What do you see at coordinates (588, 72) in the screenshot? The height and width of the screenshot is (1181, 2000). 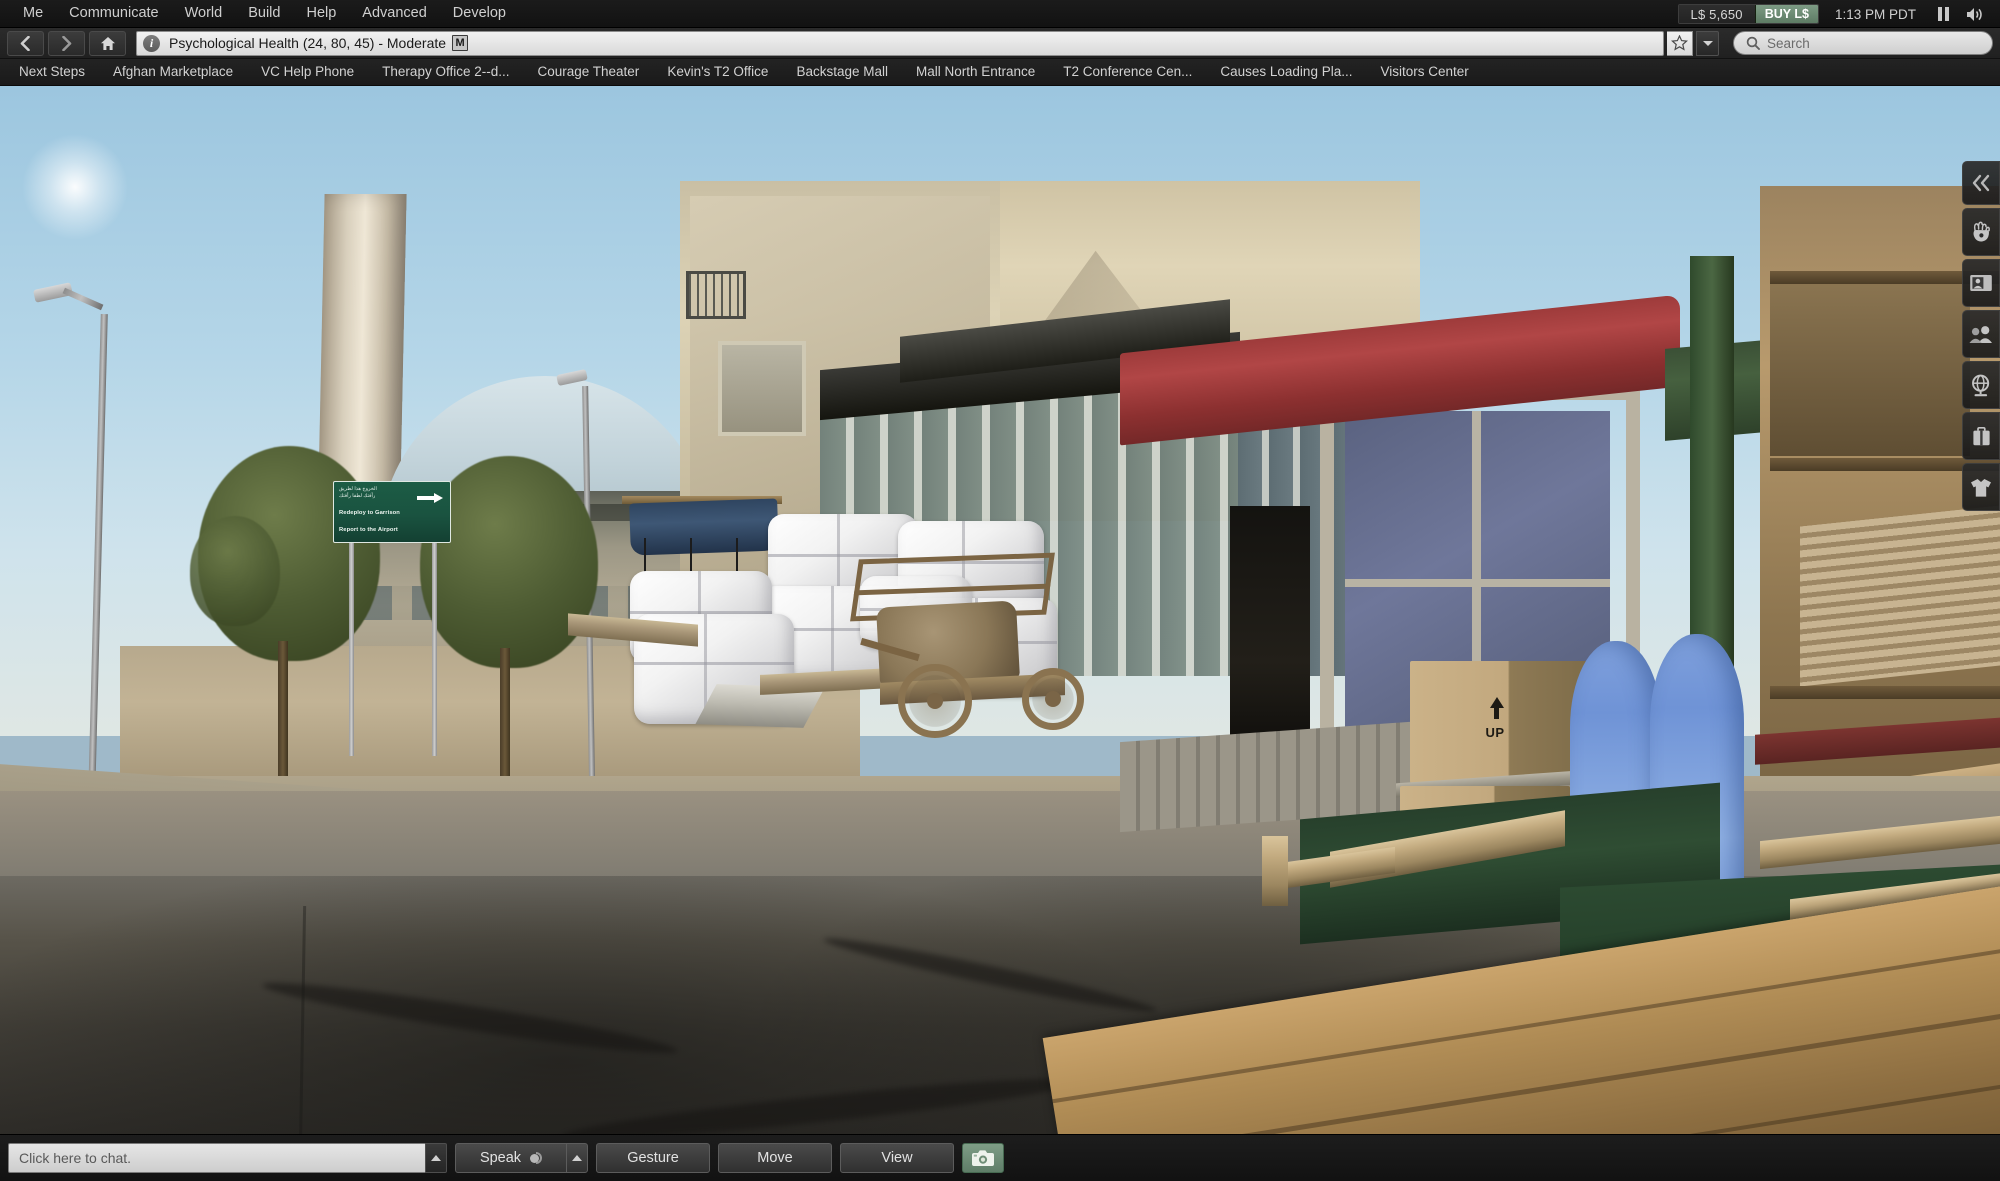 I see `favorite-courage-theater: Courage Theater` at bounding box center [588, 72].